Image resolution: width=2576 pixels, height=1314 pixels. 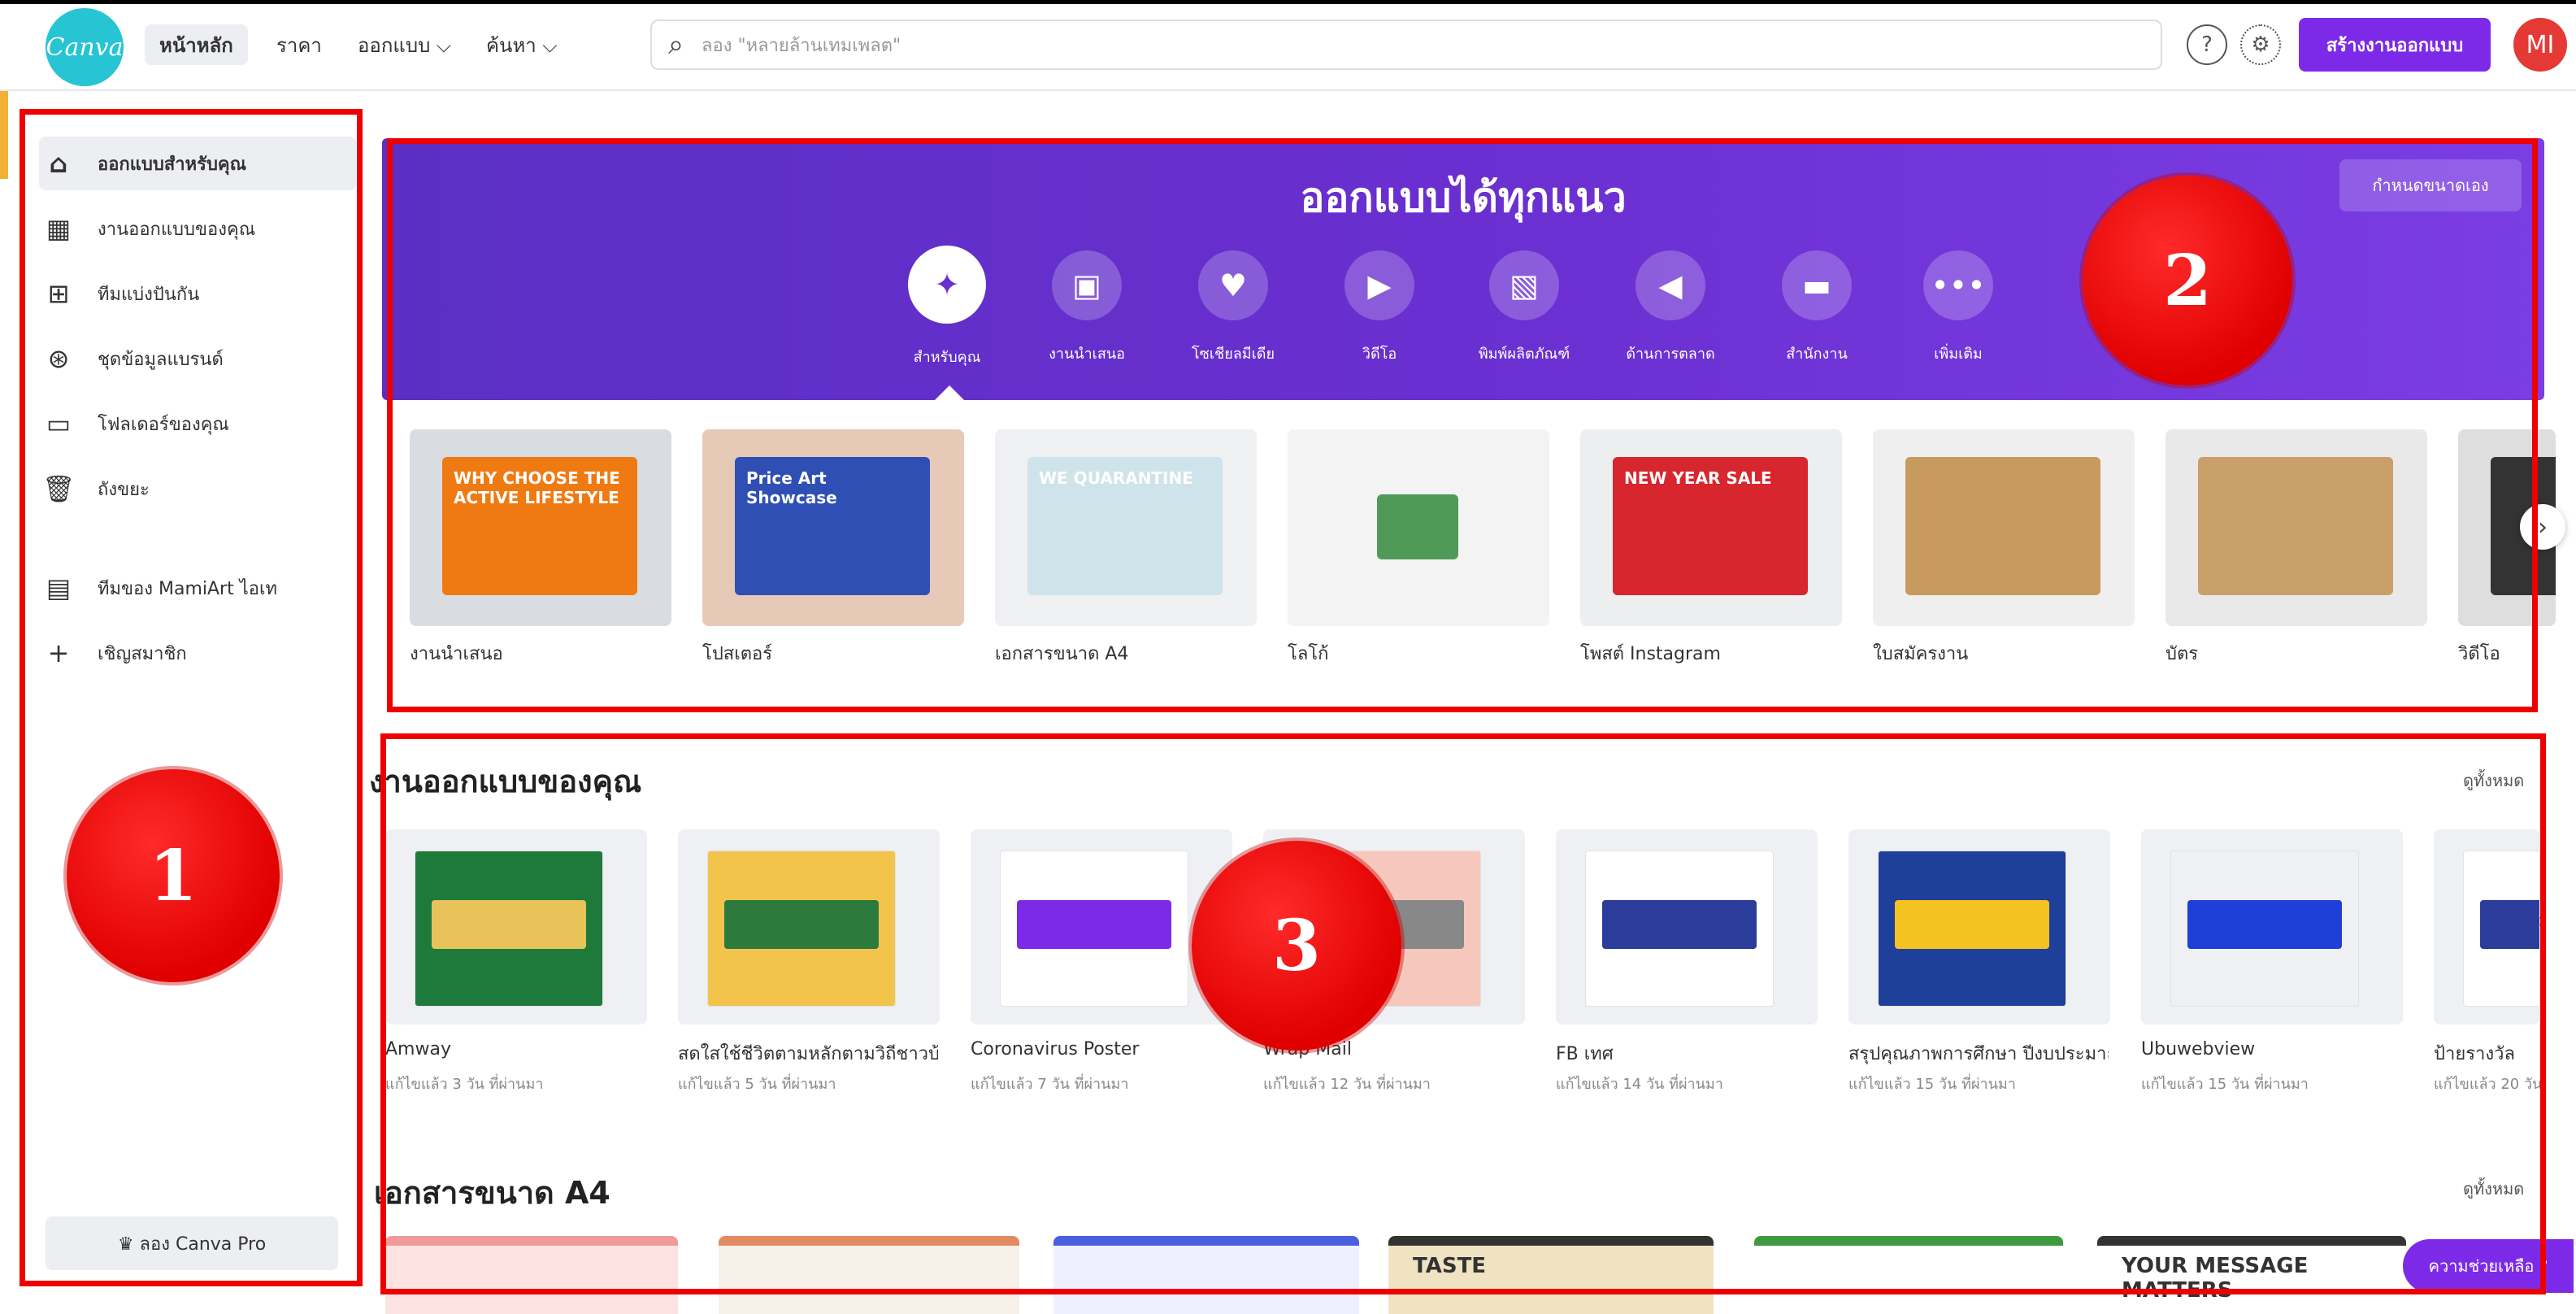 I want to click on nav-pricing: ราคา, so click(x=299, y=44).